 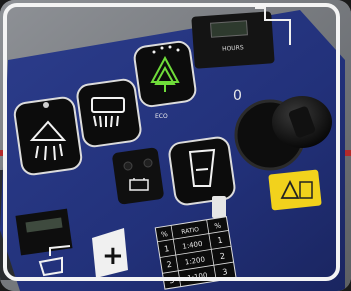 What do you see at coordinates (44, 232) in the screenshot?
I see `lower-left-display` at bounding box center [44, 232].